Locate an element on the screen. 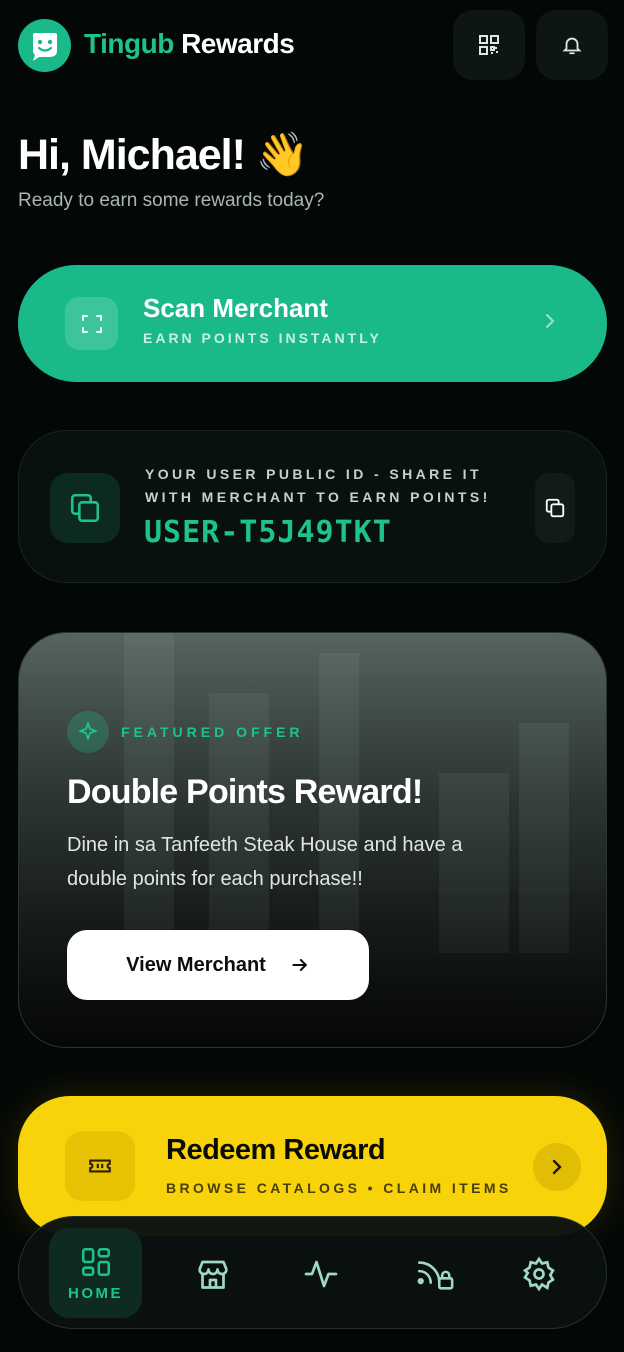  scan-merchant-card: Scan Merchant EARN POINTS INSTANTLY is located at coordinates (312, 323).